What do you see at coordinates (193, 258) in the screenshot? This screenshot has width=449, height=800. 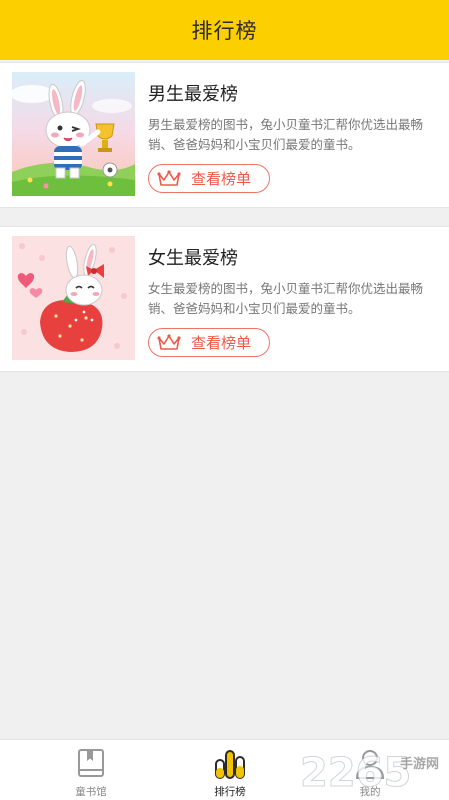 I see `ranking-title: 女生最爱榜` at bounding box center [193, 258].